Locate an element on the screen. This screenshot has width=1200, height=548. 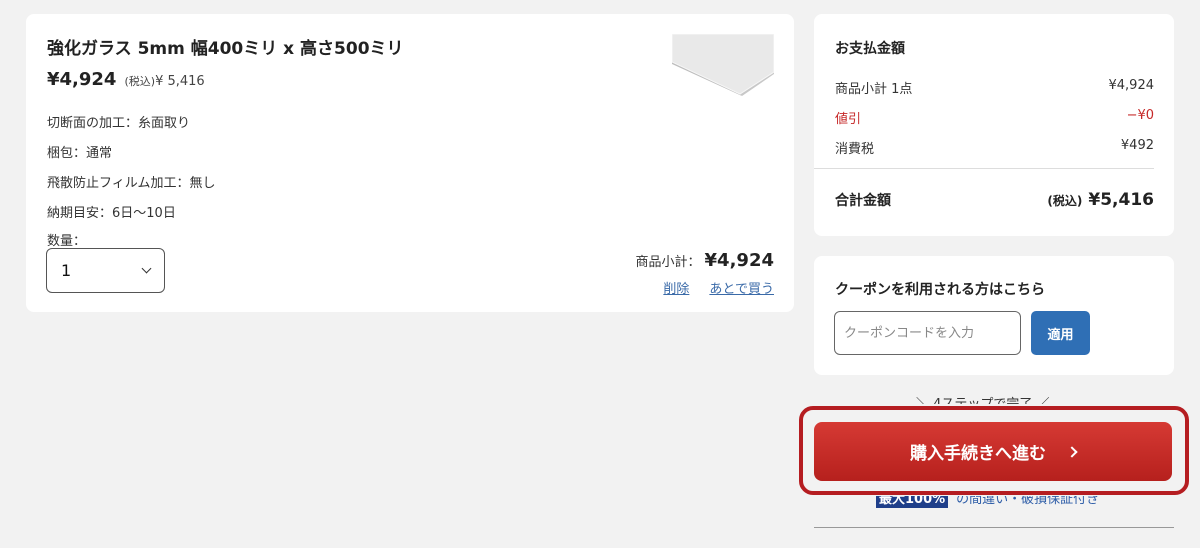
product-price: ¥4,924 is located at coordinates (82, 79).